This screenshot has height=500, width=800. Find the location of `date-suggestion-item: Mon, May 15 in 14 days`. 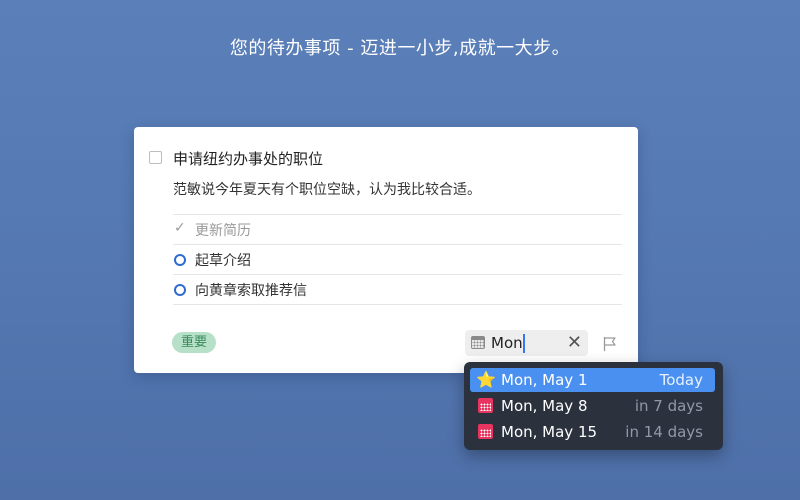

date-suggestion-item: Mon, May 15 in 14 days is located at coordinates (592, 432).